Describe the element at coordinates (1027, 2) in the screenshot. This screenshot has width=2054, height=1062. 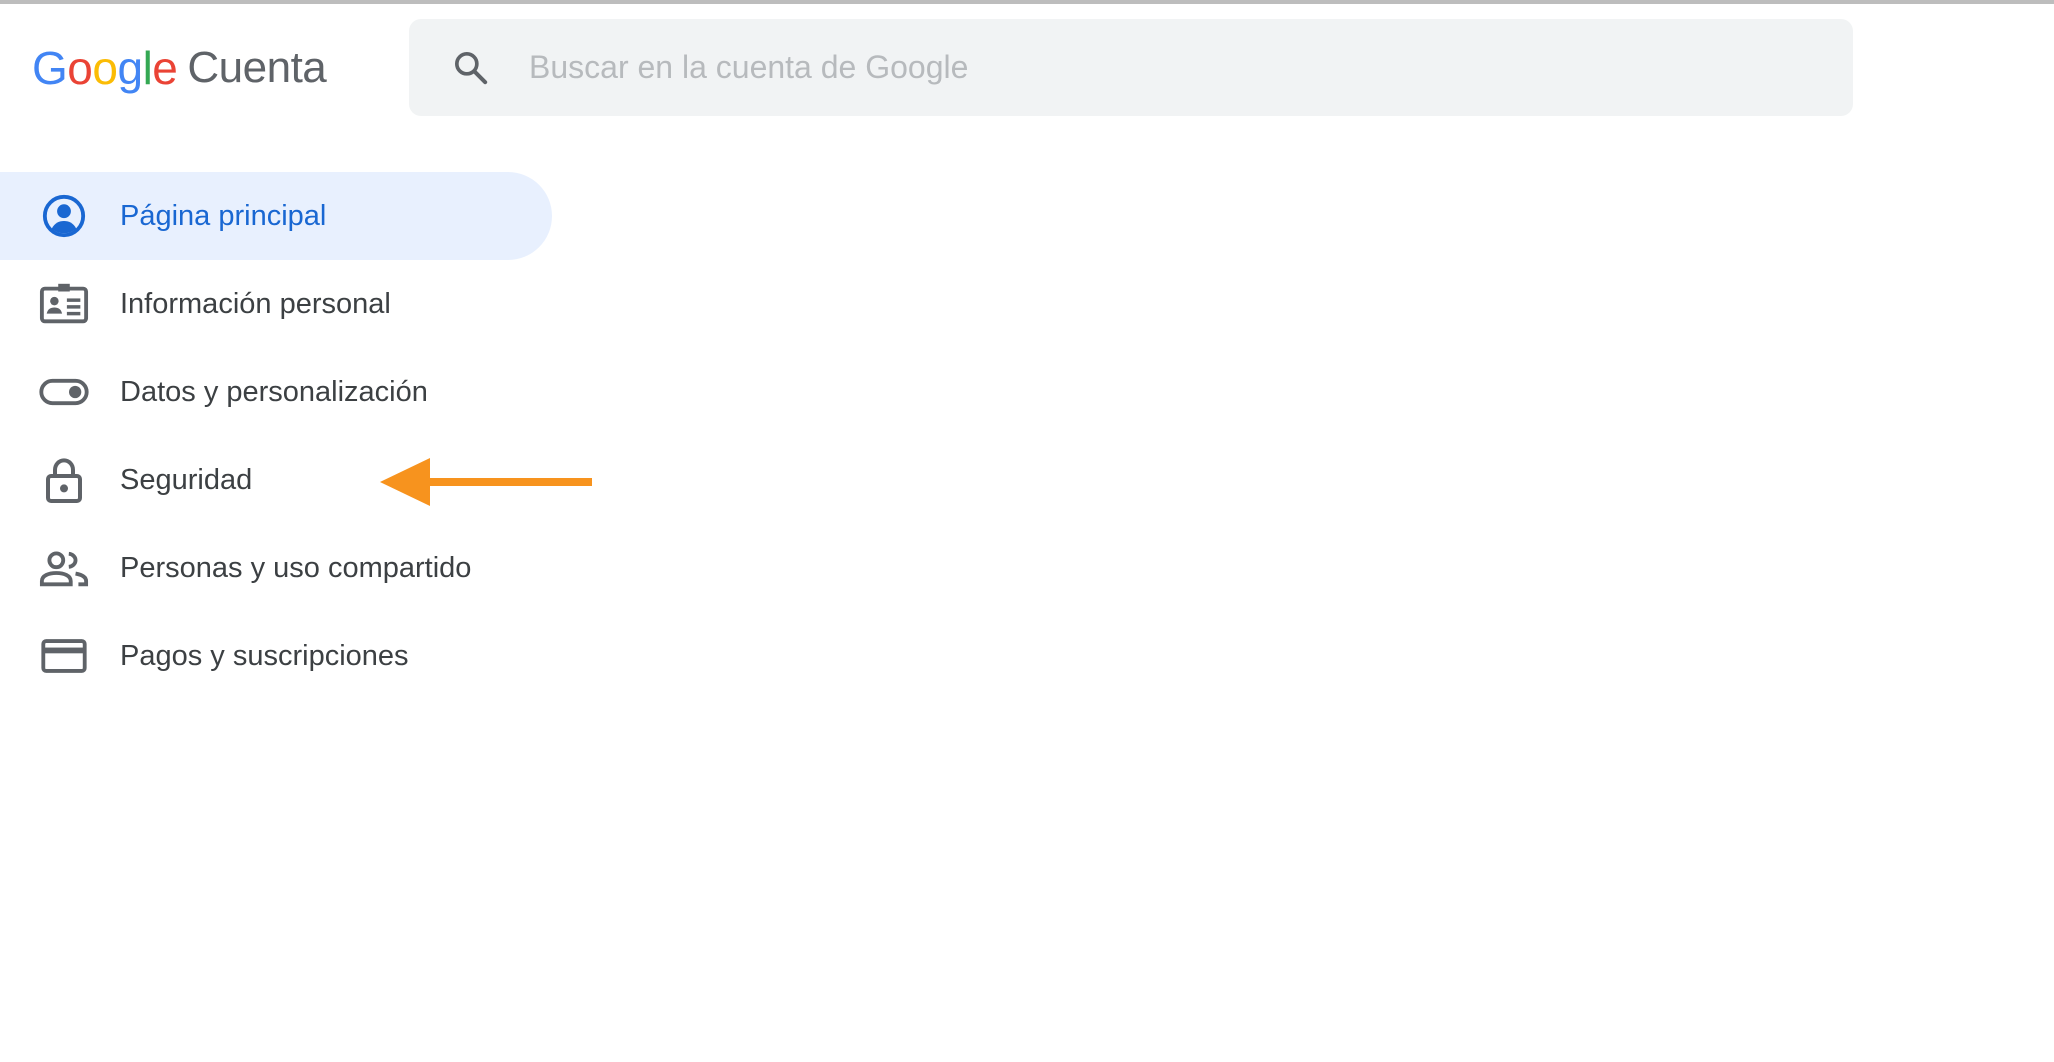
I see `top-divider` at that location.